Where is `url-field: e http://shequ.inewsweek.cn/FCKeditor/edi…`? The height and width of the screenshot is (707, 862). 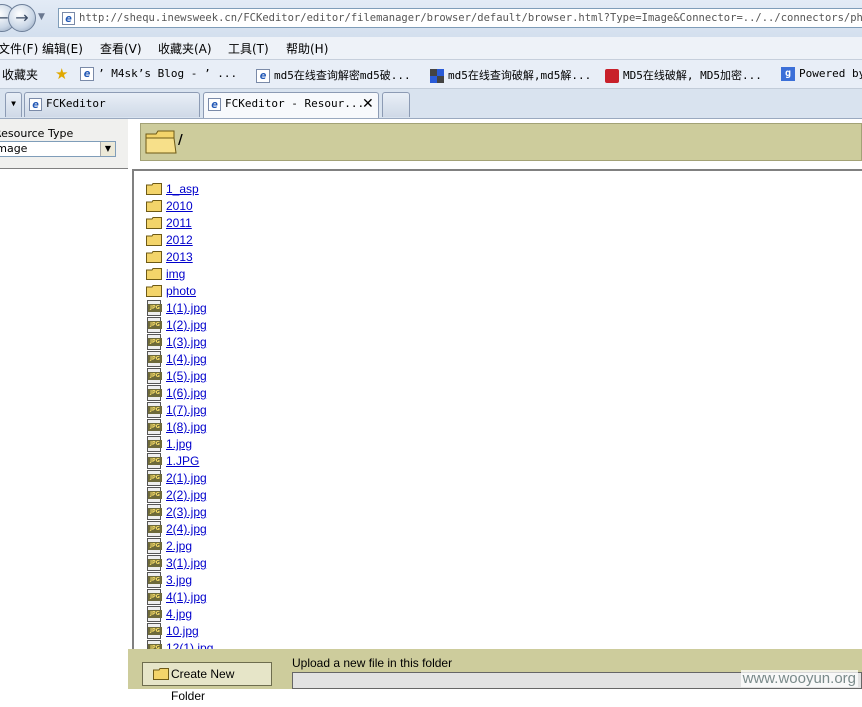
url-field: e http://shequ.inewsweek.cn/FCKeditor/edi… is located at coordinates (460, 18).